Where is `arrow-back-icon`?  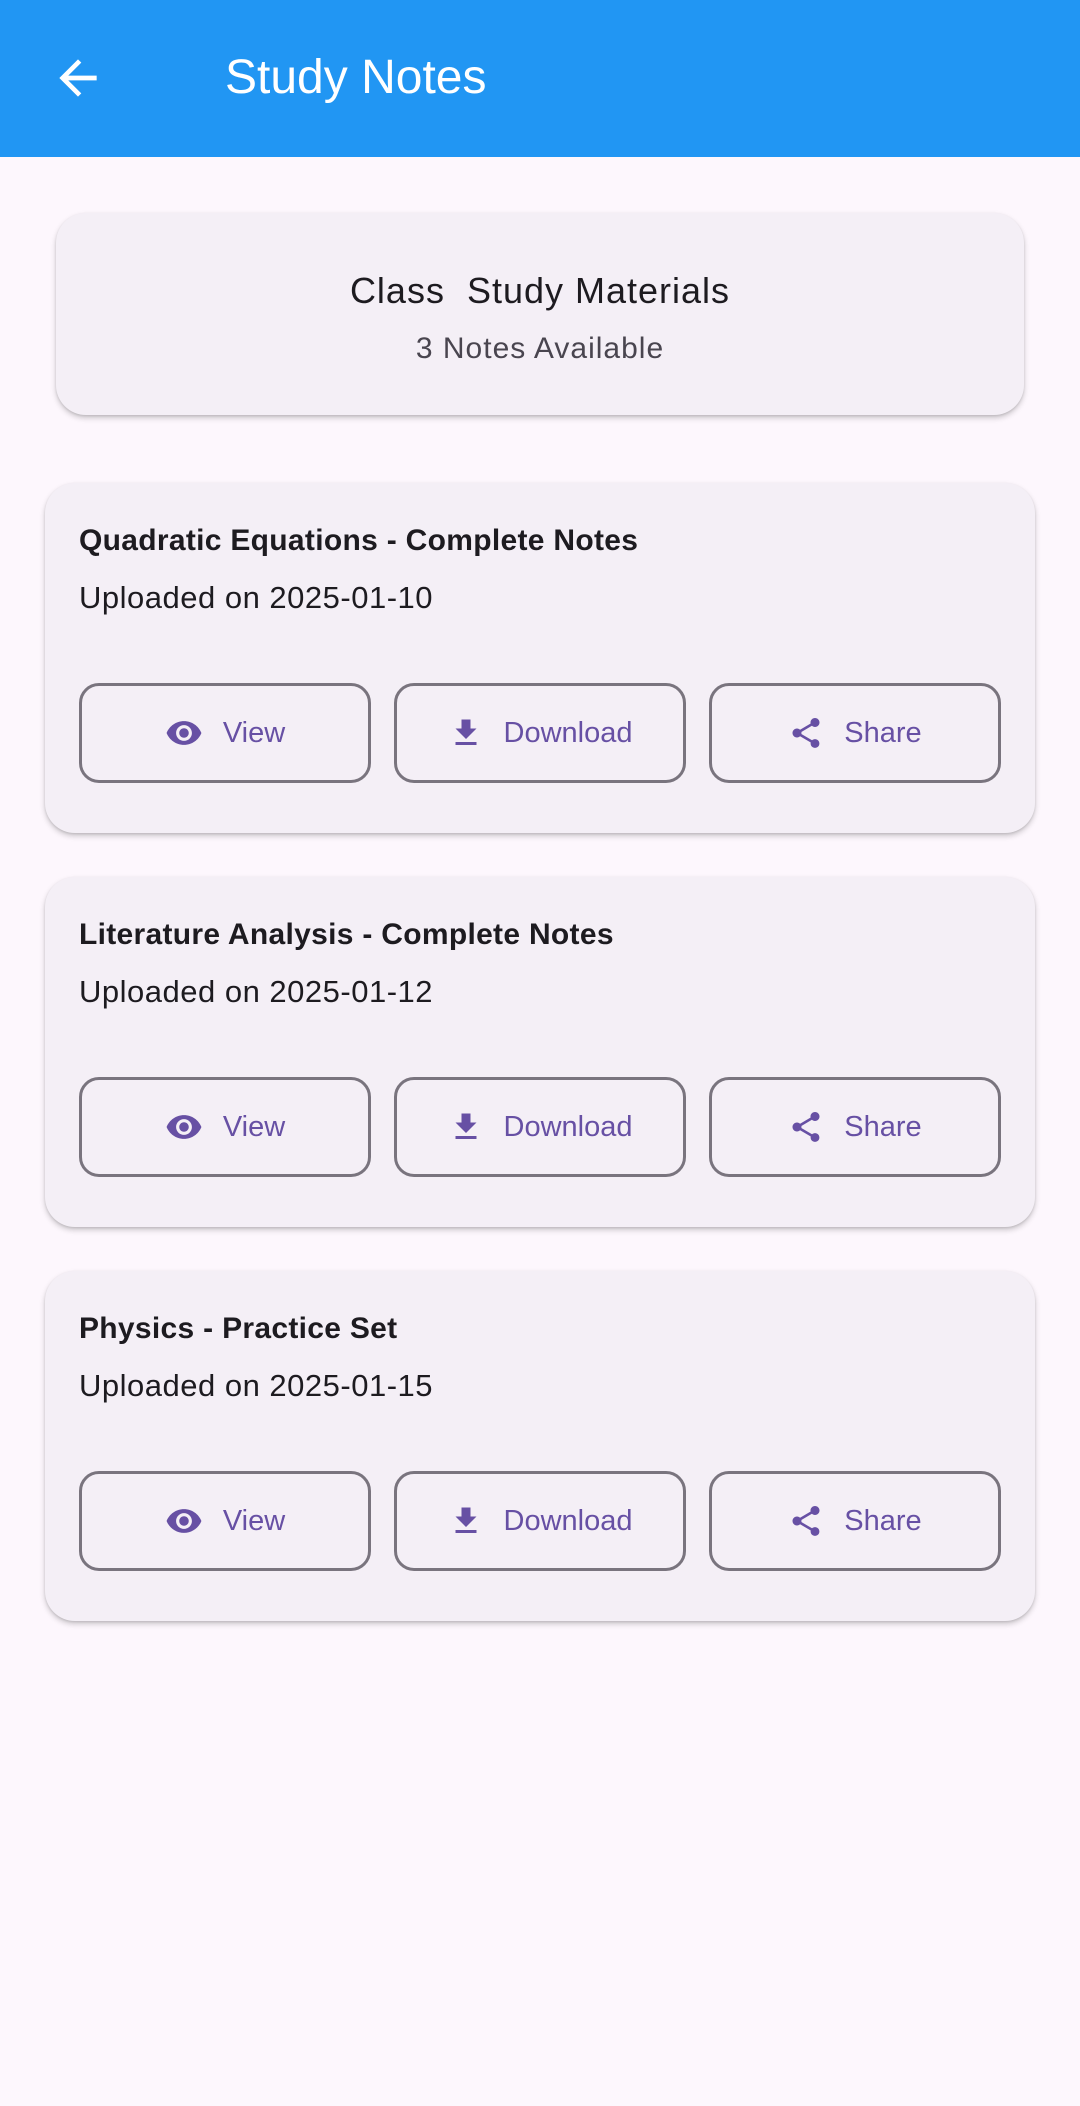 arrow-back-icon is located at coordinates (78, 78).